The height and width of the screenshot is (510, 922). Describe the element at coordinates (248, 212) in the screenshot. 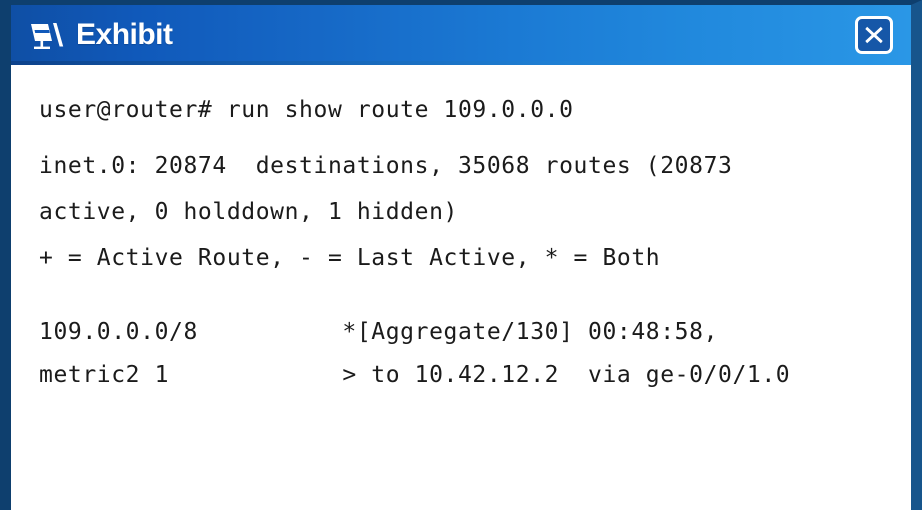

I see `terminal-line: active, 0 holddown, 1 hidden)` at that location.